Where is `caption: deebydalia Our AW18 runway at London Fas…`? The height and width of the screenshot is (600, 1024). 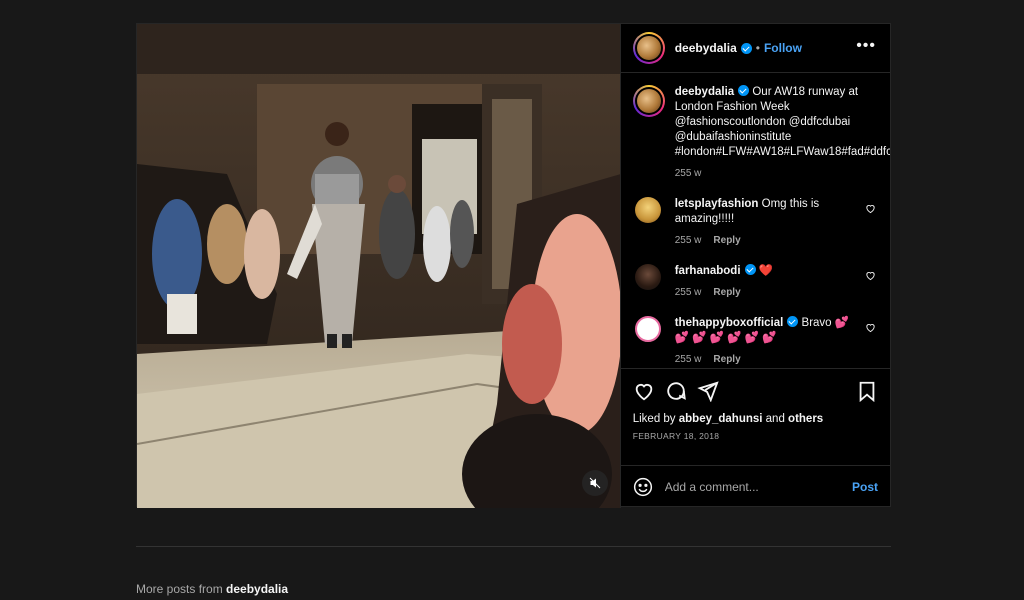
caption: deebydalia Our AW18 runway at London Fas… is located at coordinates (761, 133).